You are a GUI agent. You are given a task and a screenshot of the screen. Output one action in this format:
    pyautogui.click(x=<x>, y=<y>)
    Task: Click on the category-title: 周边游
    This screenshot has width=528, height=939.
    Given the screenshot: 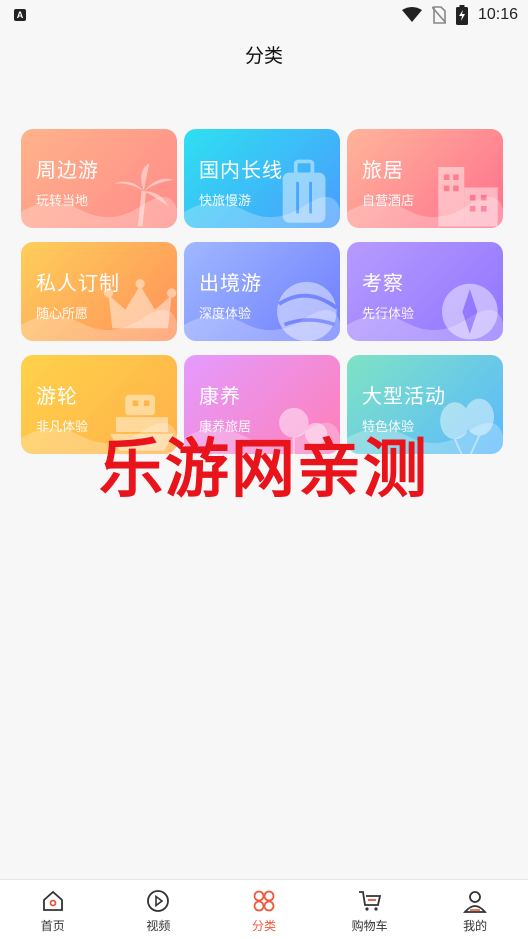 What is the action you would take?
    pyautogui.click(x=67, y=170)
    